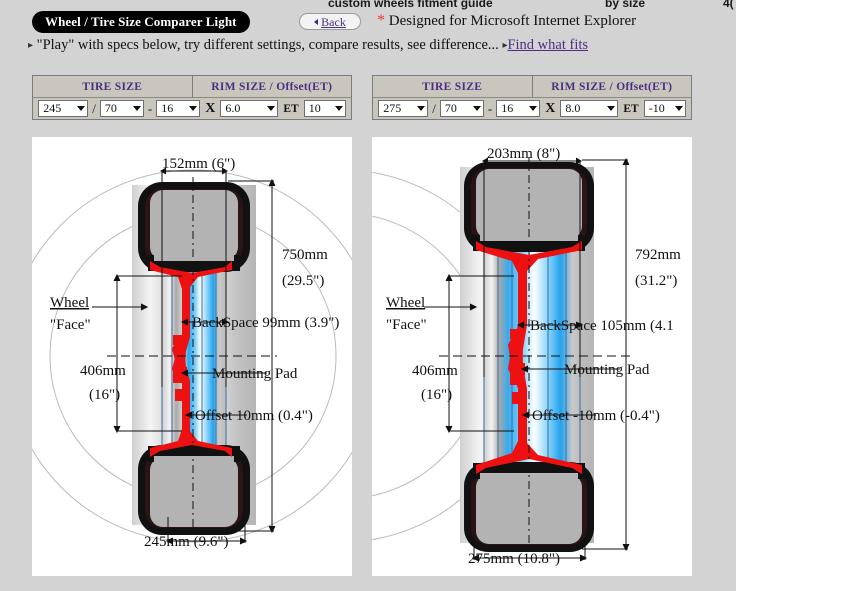 The width and height of the screenshot is (864, 591). What do you see at coordinates (113, 86) in the screenshot?
I see `spec-left-tire-header: TIRE SIZE` at bounding box center [113, 86].